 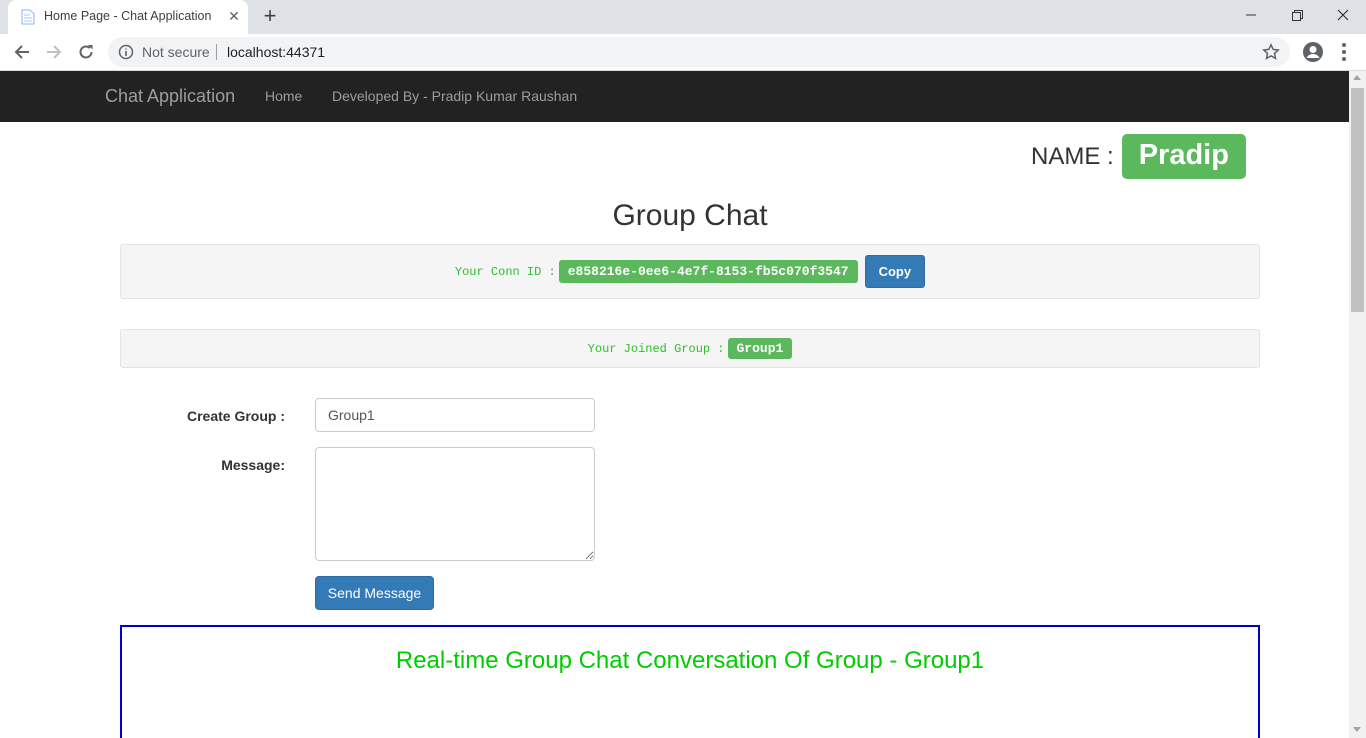 What do you see at coordinates (656, 348) in the screenshot?
I see `joined-group-label: Your Joined Group :` at bounding box center [656, 348].